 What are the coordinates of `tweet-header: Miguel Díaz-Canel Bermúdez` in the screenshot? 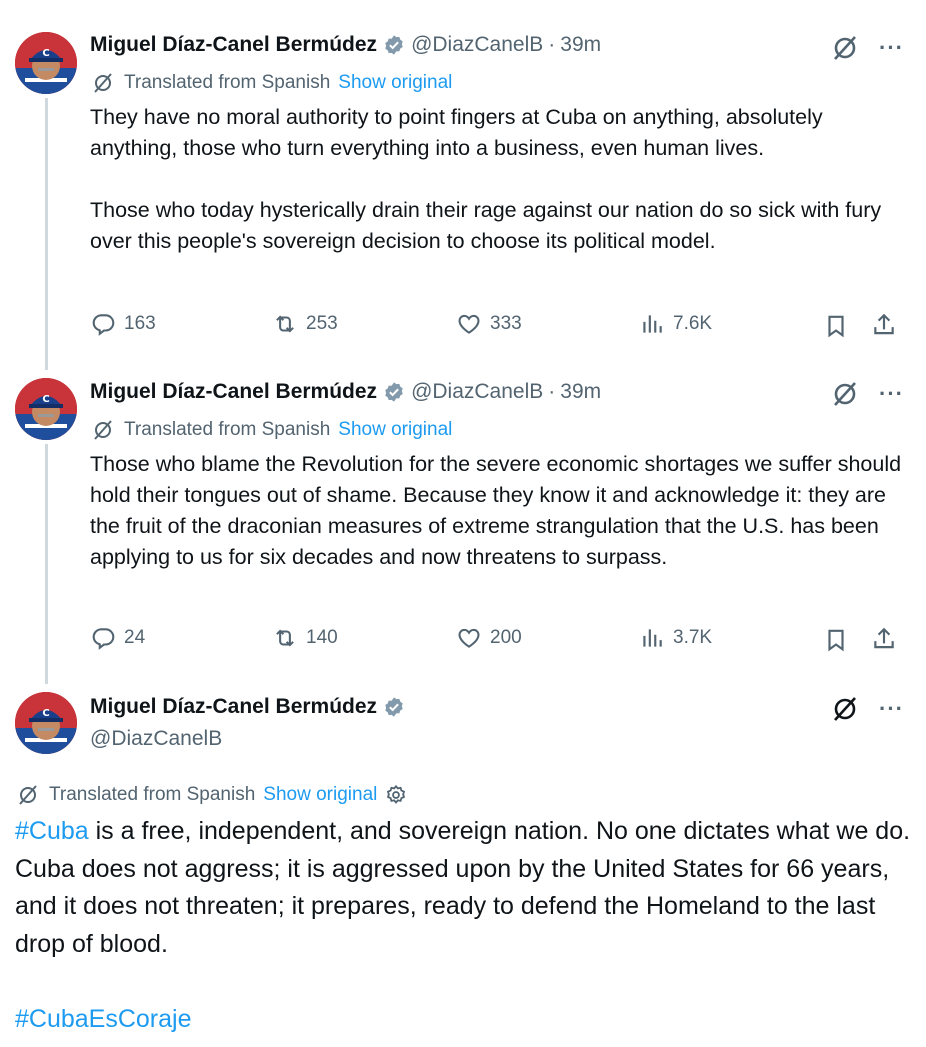 It's located at (247, 707).